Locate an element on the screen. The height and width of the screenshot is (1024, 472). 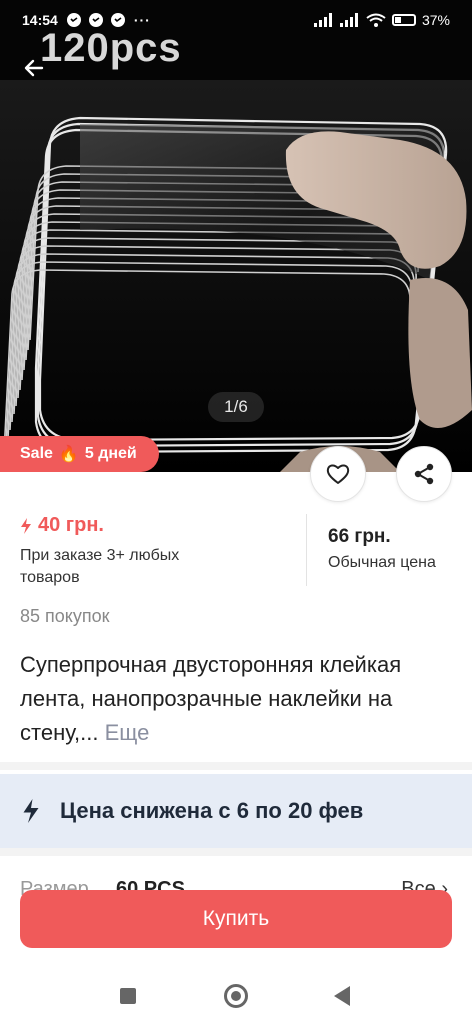
bulk-price-value: 40 грн. is located at coordinates (71, 525).